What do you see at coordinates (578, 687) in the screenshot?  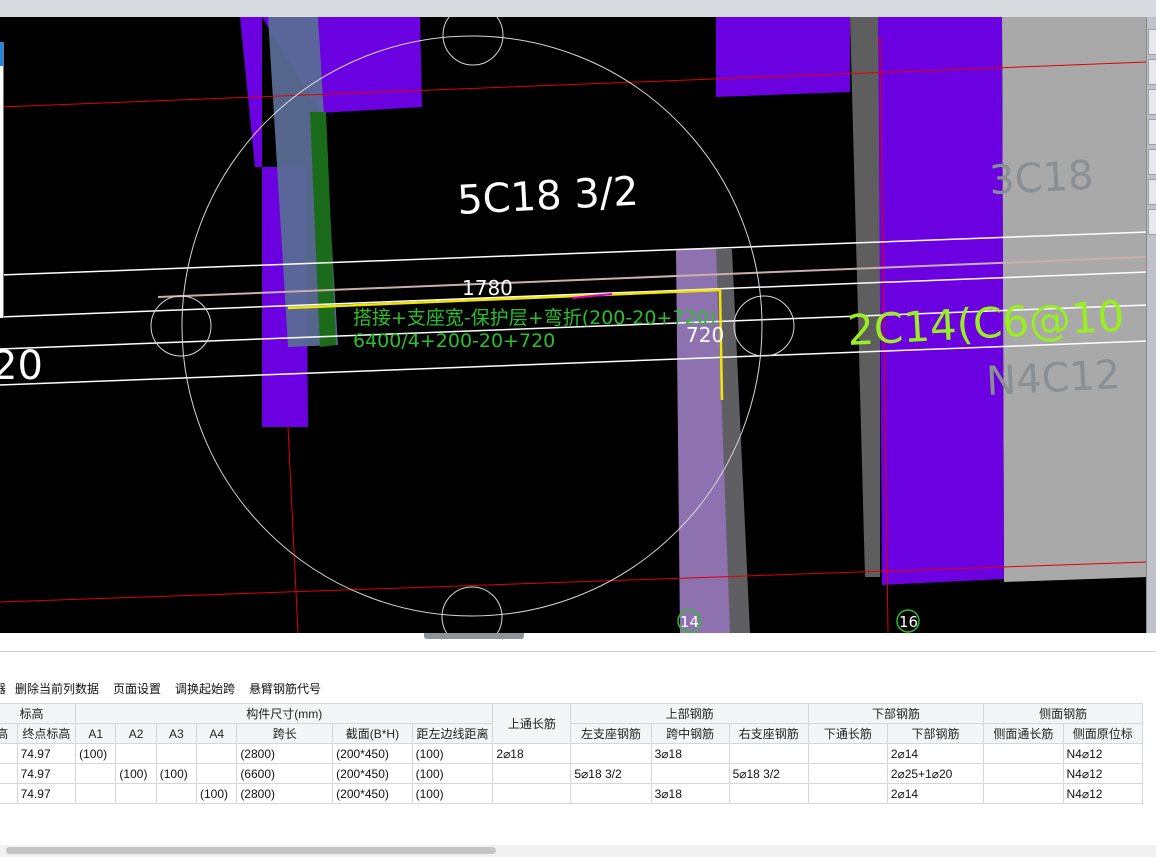 I see `grid-toolbar: 器 删除当前列数据 页面设置 调换起始跨 悬臂钢筋代号` at bounding box center [578, 687].